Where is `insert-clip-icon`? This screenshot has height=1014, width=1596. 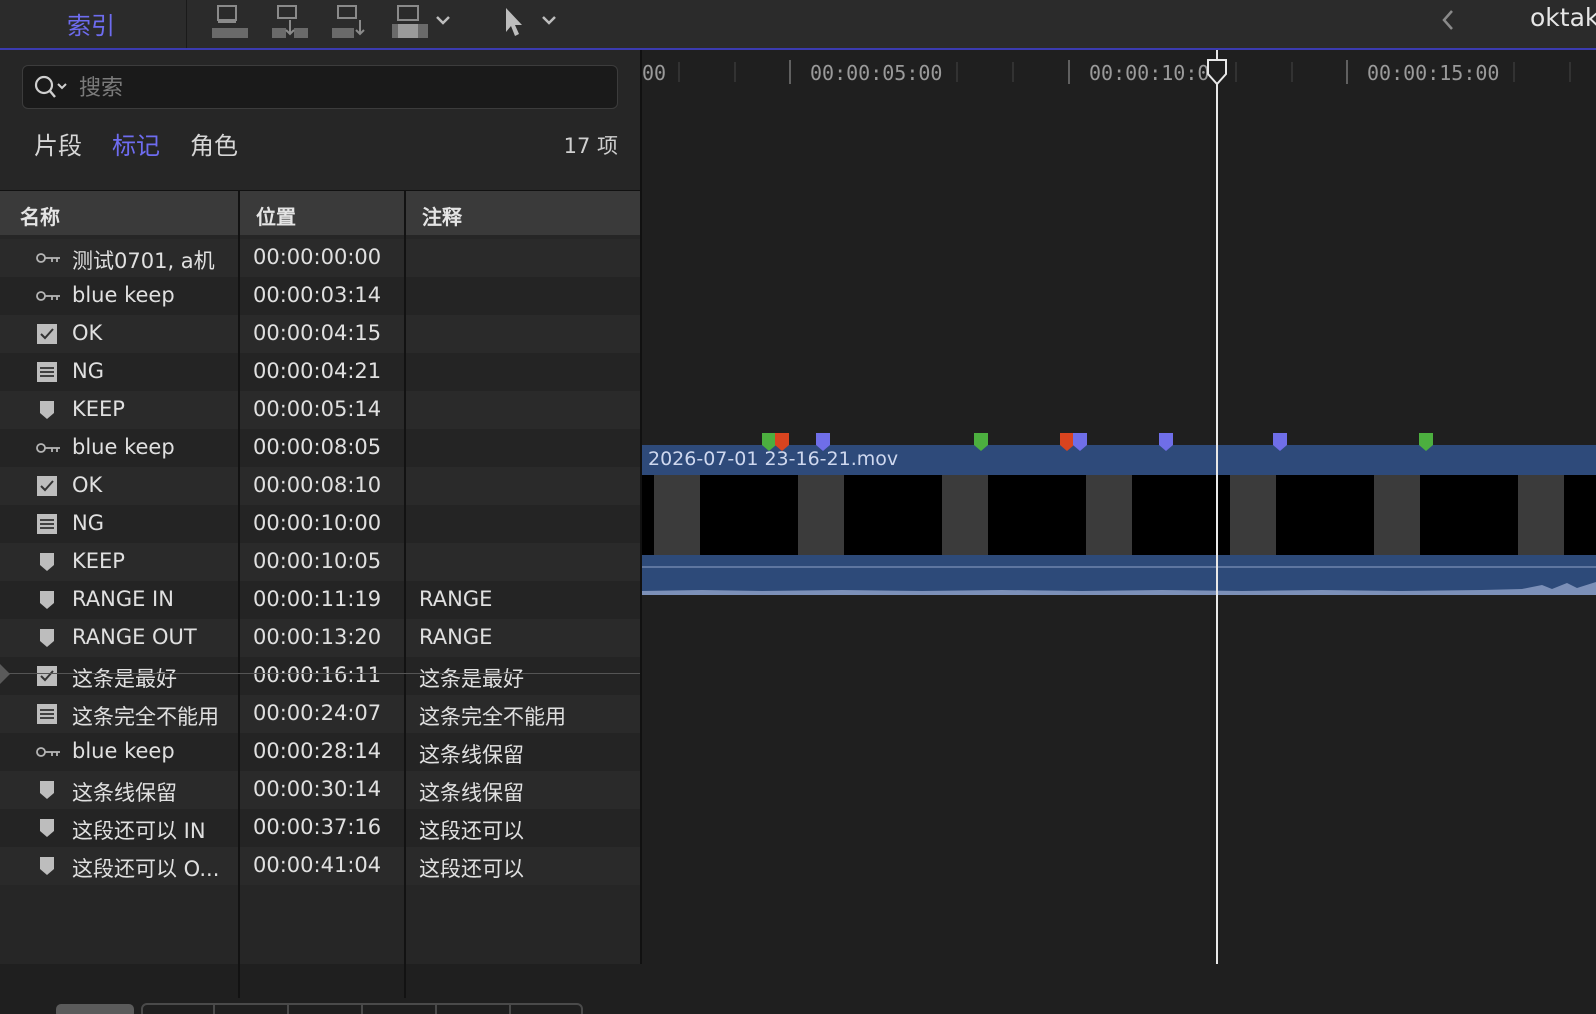
insert-clip-icon is located at coordinates (290, 22).